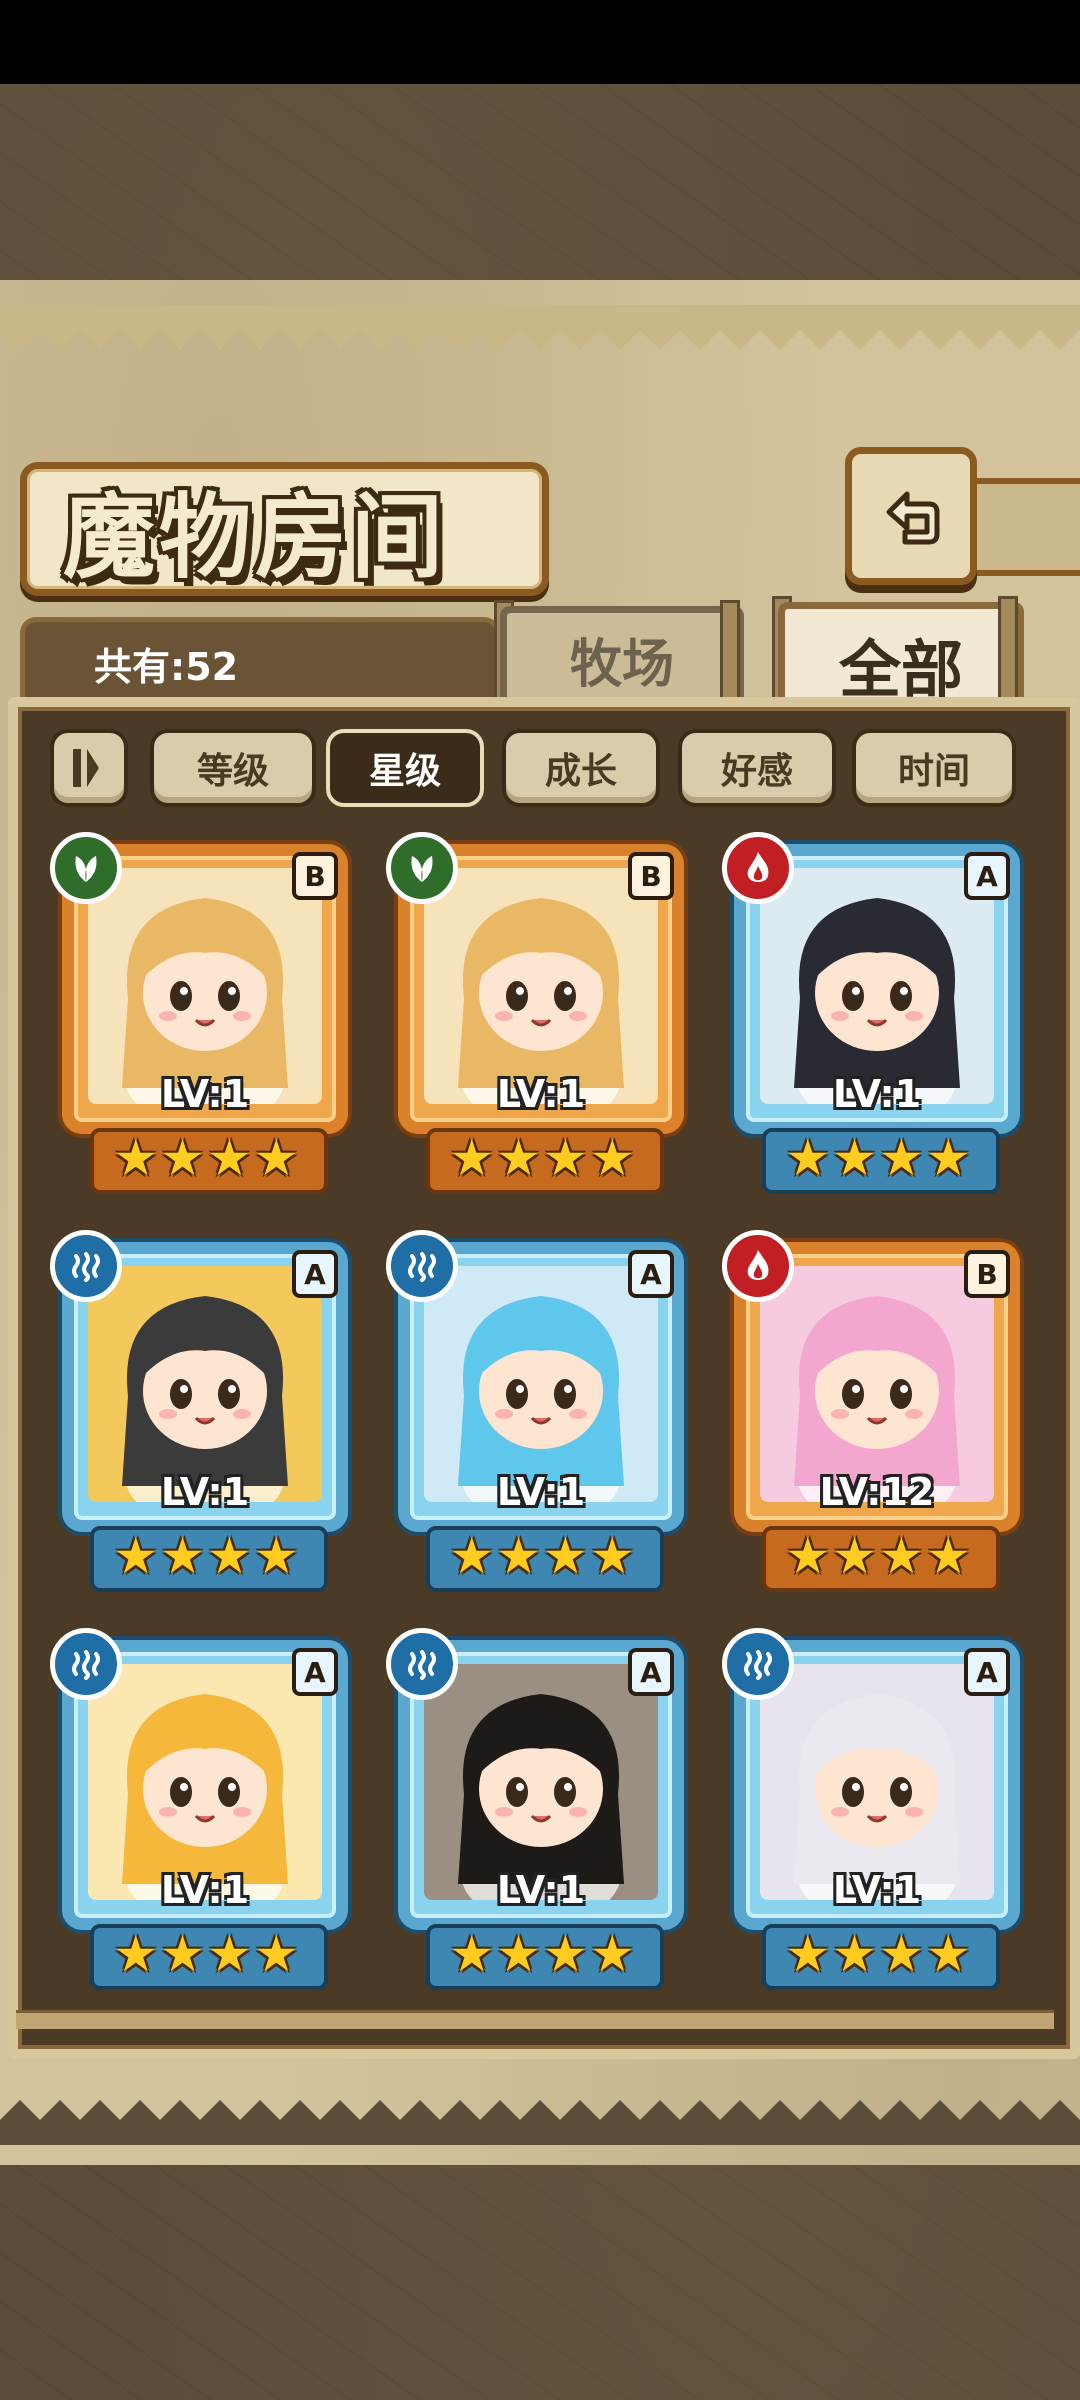 This screenshot has width=1080, height=2400. What do you see at coordinates (900, 669) in the screenshot?
I see `tab-all-label: 全部` at bounding box center [900, 669].